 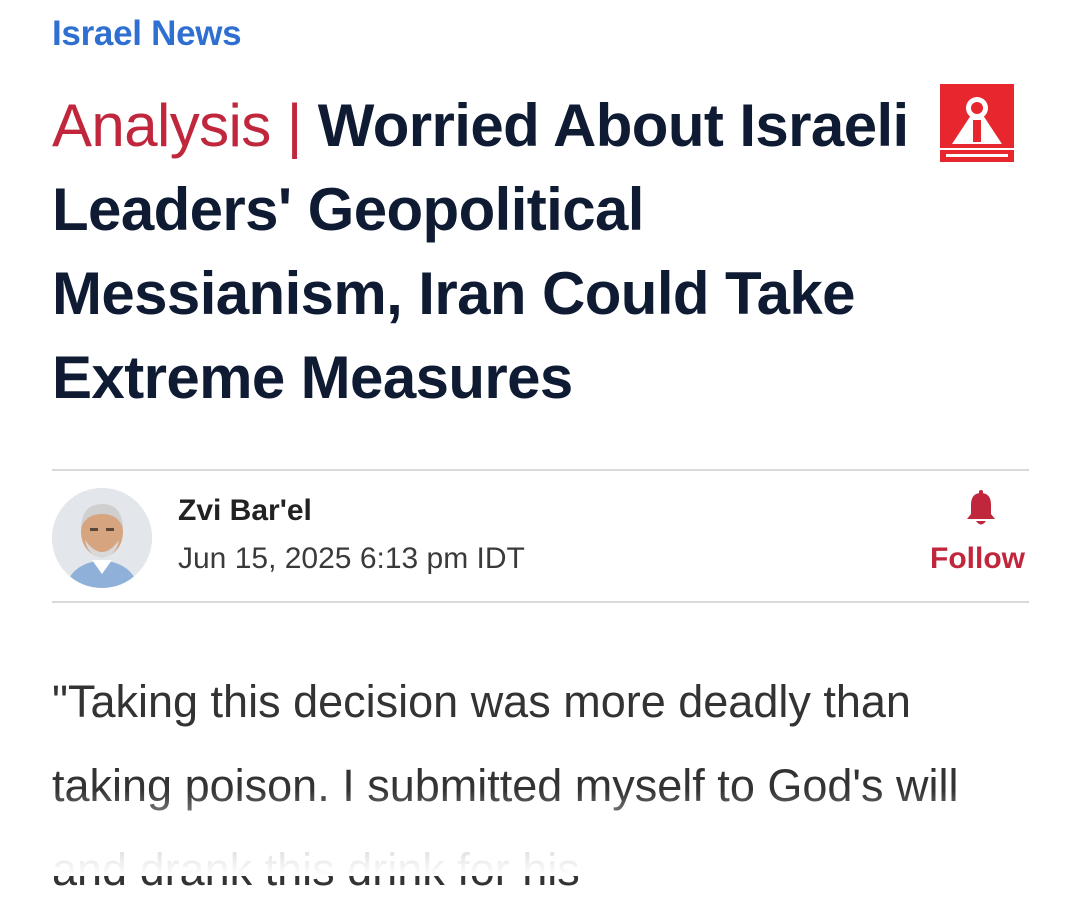 I want to click on bell-icon, so click(x=981, y=507).